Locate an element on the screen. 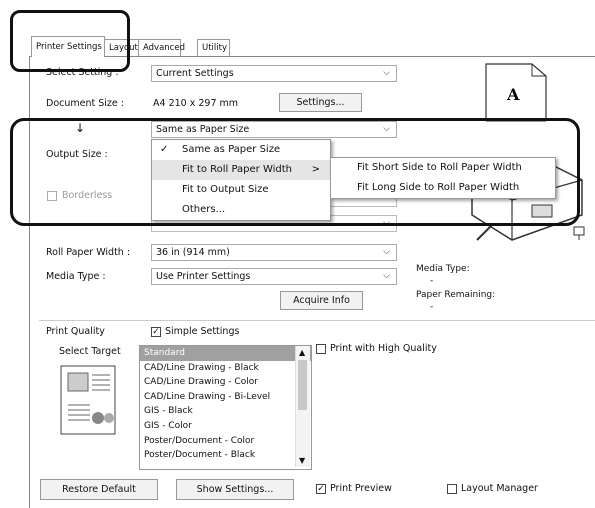 The height and width of the screenshot is (508, 595). scroll-down-icon: ▼ is located at coordinates (302, 460).